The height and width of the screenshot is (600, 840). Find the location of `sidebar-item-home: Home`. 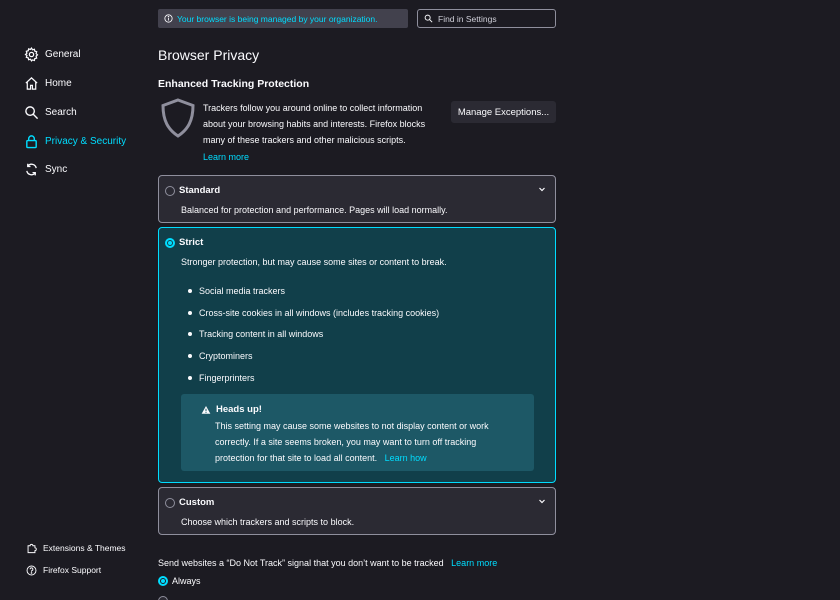

sidebar-item-home: Home is located at coordinates (48, 83).